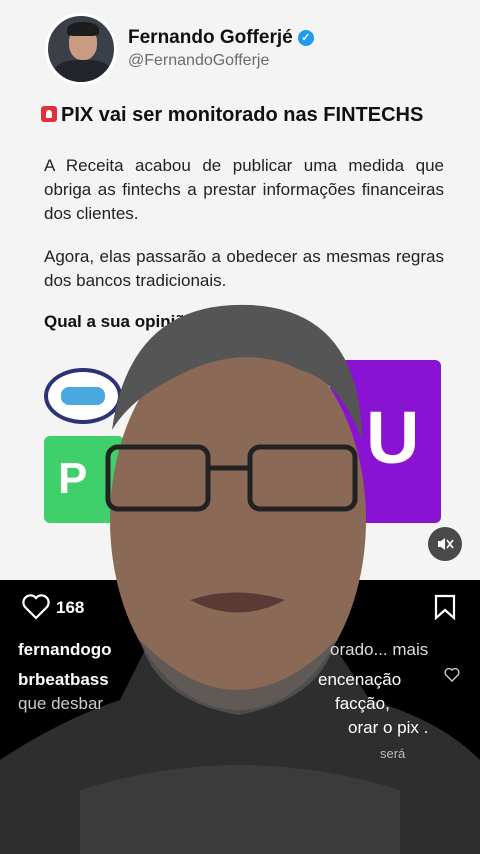  I want to click on mute-icon, so click(446, 544).